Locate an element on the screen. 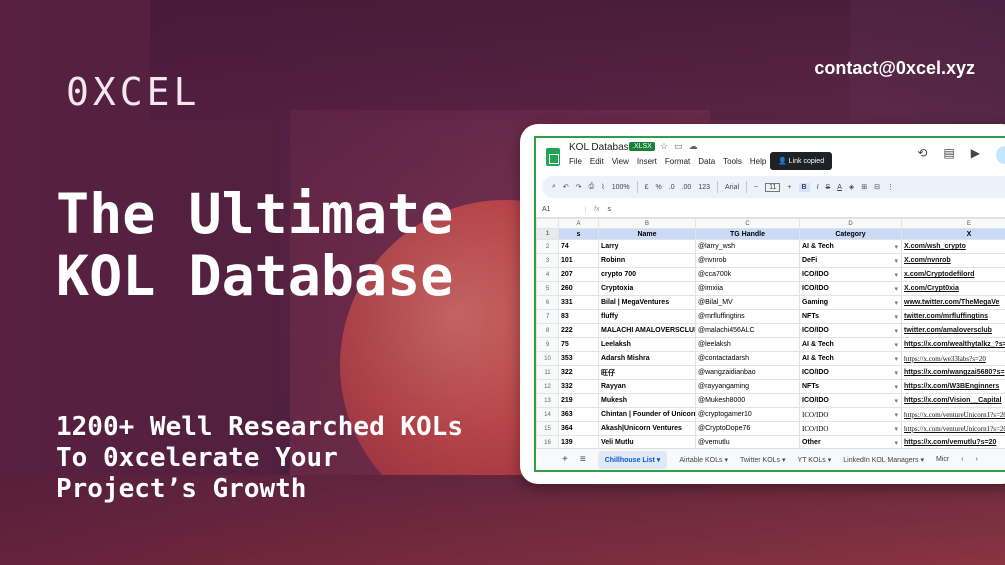 This screenshot has width=1005, height=565. formula-input: s is located at coordinates (609, 209).